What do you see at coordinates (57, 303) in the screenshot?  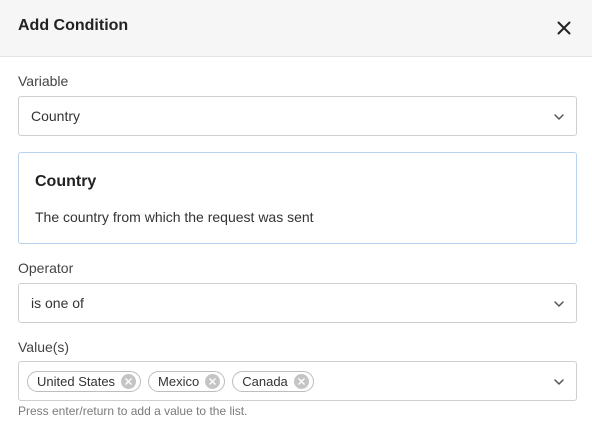 I see `operator-selected-value: is one of` at bounding box center [57, 303].